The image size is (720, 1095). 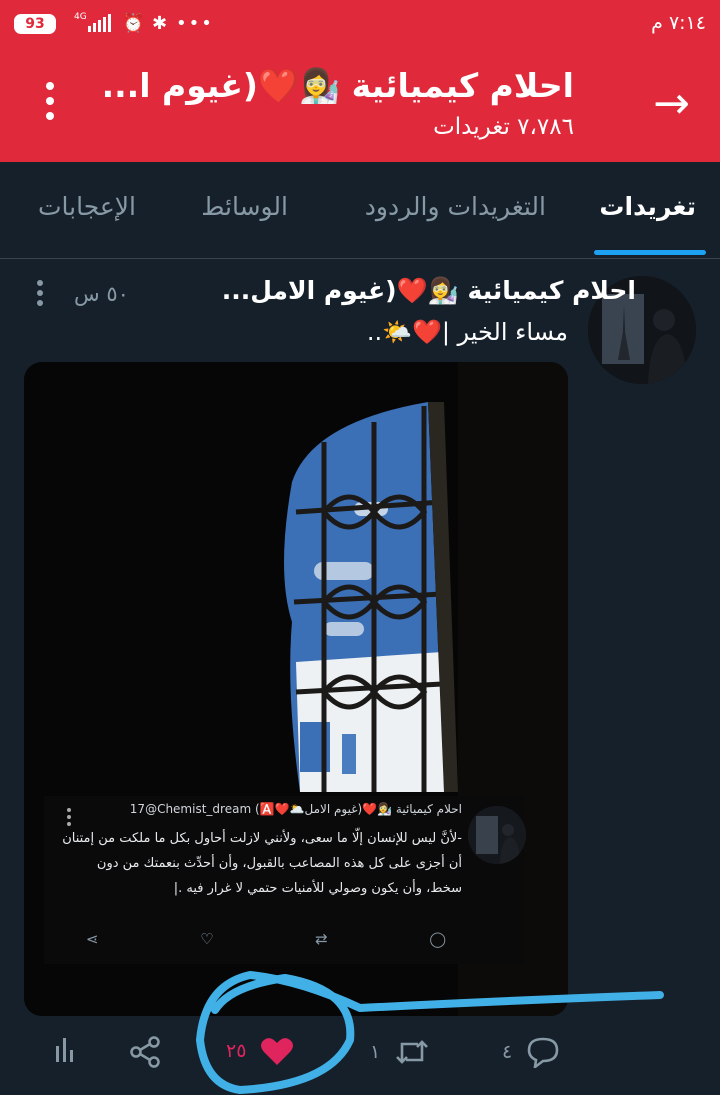 What do you see at coordinates (507, 1052) in the screenshot?
I see `reply-count: ٤` at bounding box center [507, 1052].